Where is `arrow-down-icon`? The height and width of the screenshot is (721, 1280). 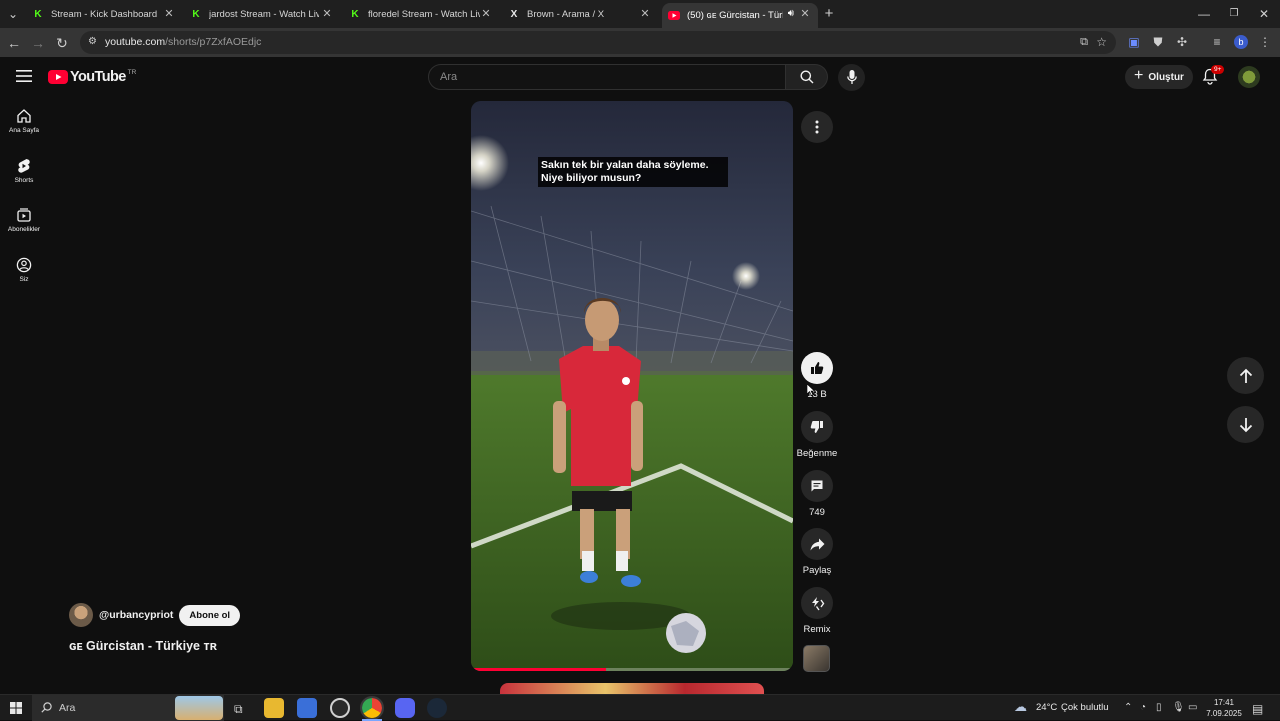 arrow-down-icon is located at coordinates (1245, 424).